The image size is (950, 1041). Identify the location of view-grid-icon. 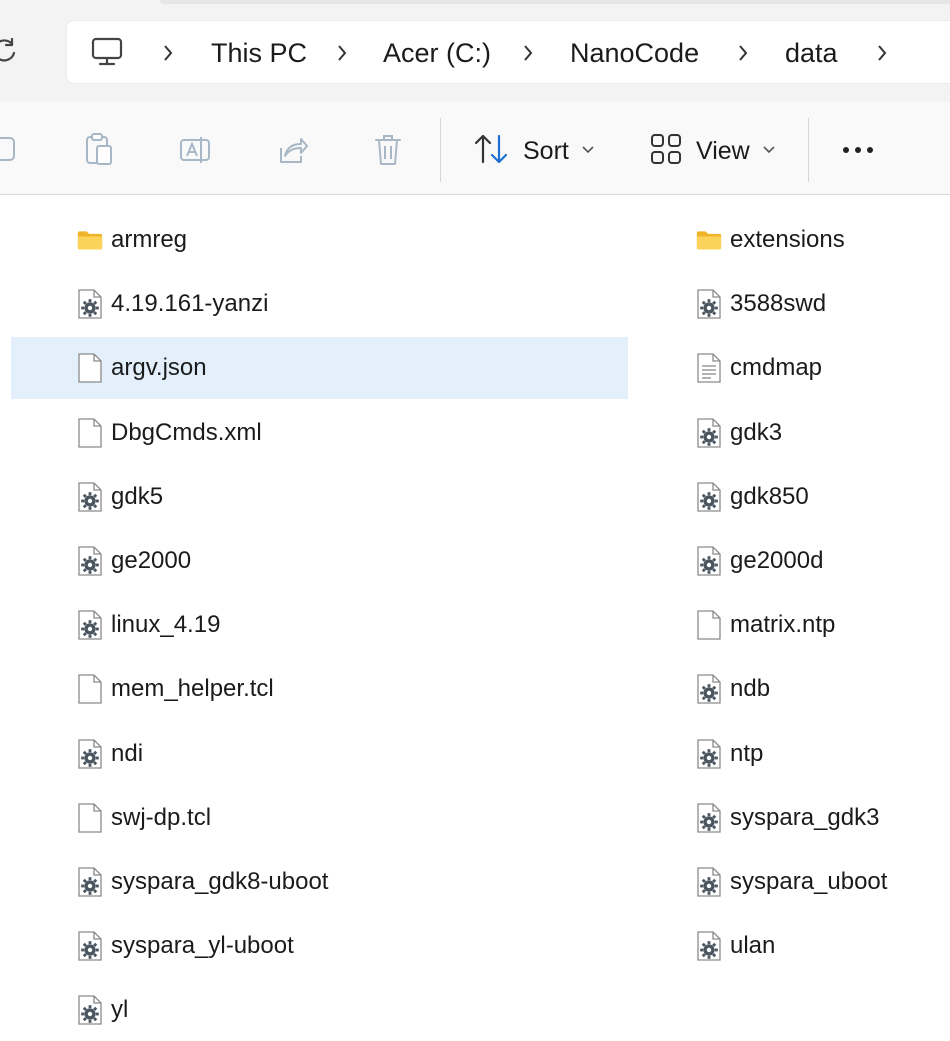
(666, 151).